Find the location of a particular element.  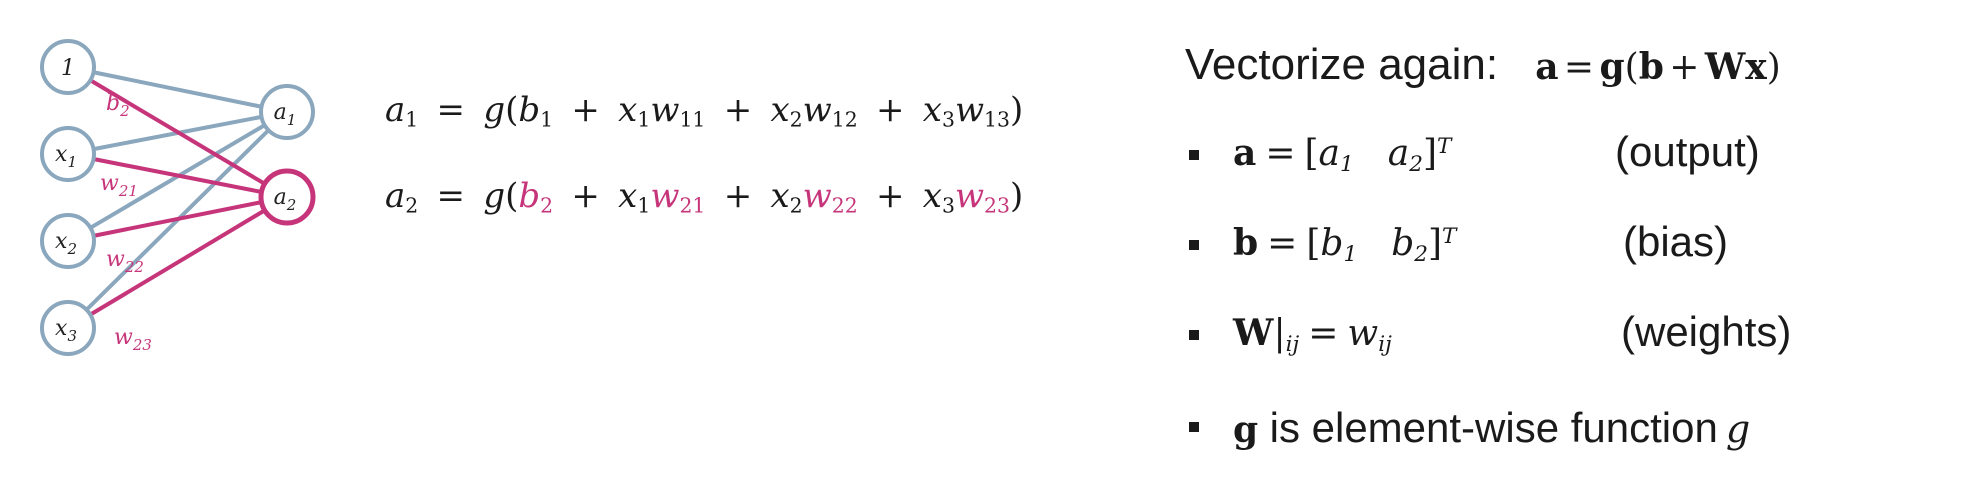

weight-label-w21: w21 is located at coordinates (119, 185).